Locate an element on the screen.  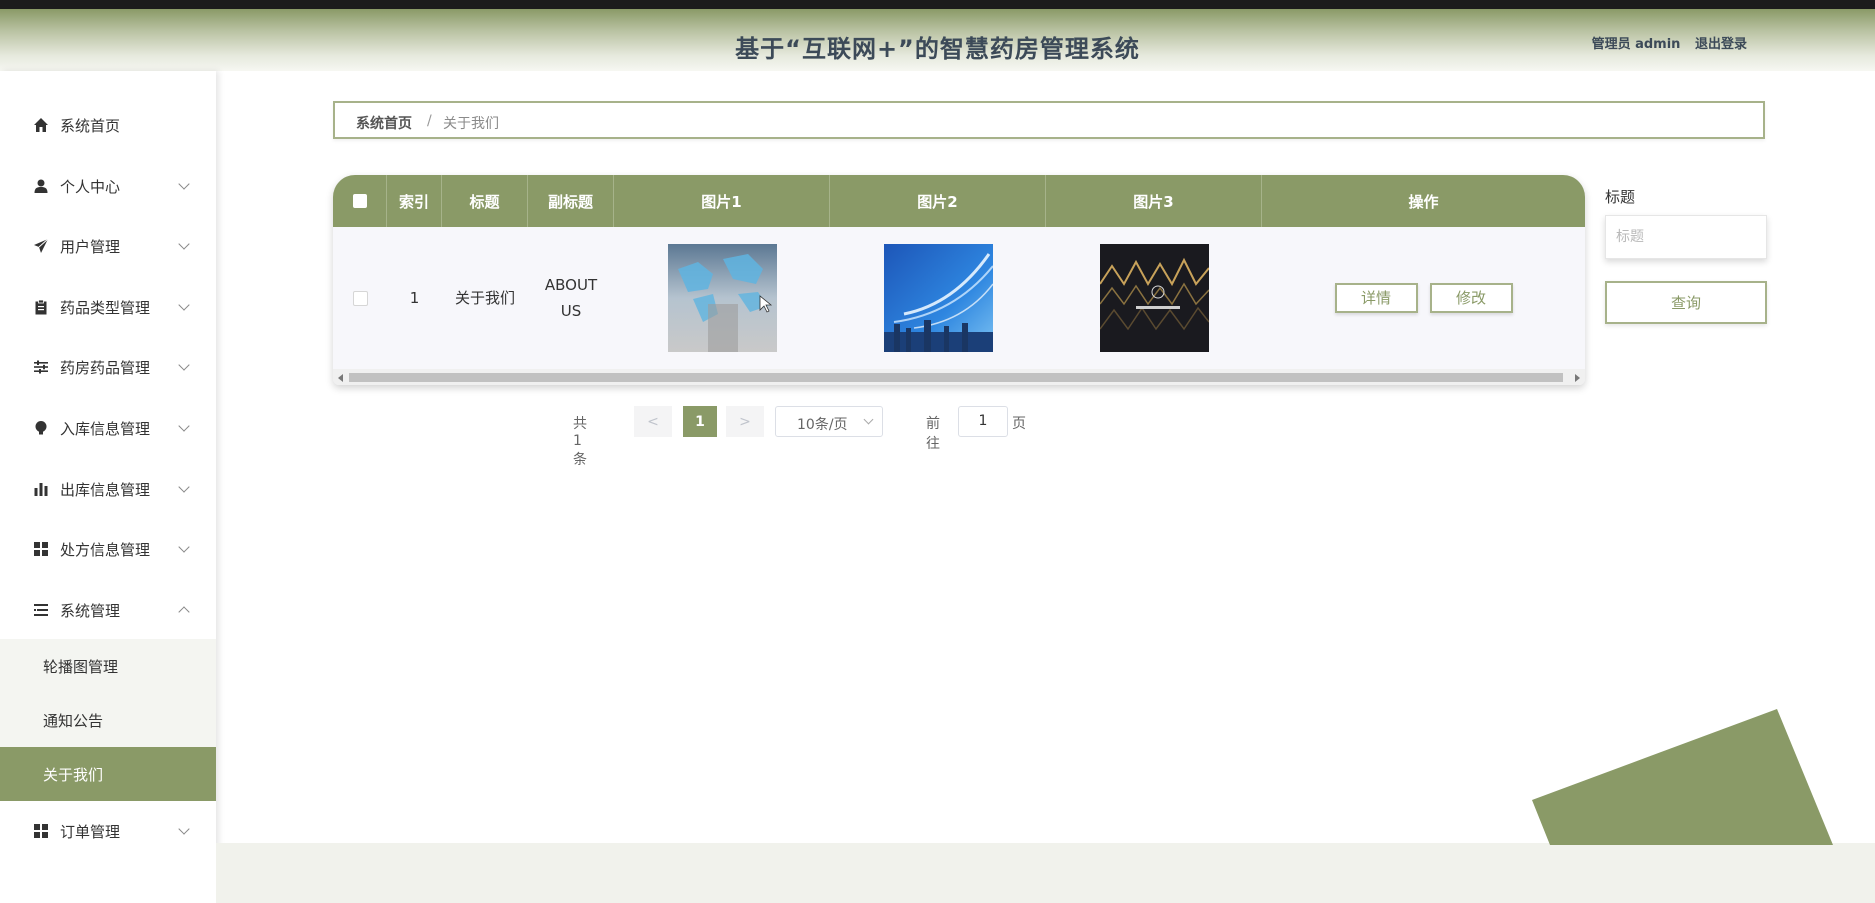
app-header: 基于“互联网+”的智慧药房管理系统 管理员 admin 退出登录 is located at coordinates (937, 40).